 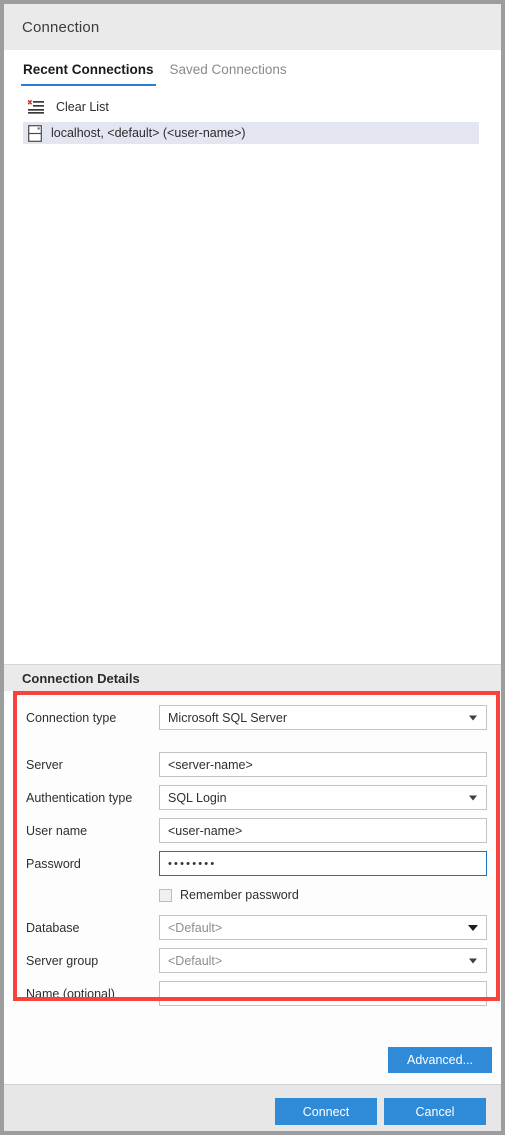 What do you see at coordinates (251, 133) in the screenshot?
I see `list-item: localhost, <default> (<user-name>)` at bounding box center [251, 133].